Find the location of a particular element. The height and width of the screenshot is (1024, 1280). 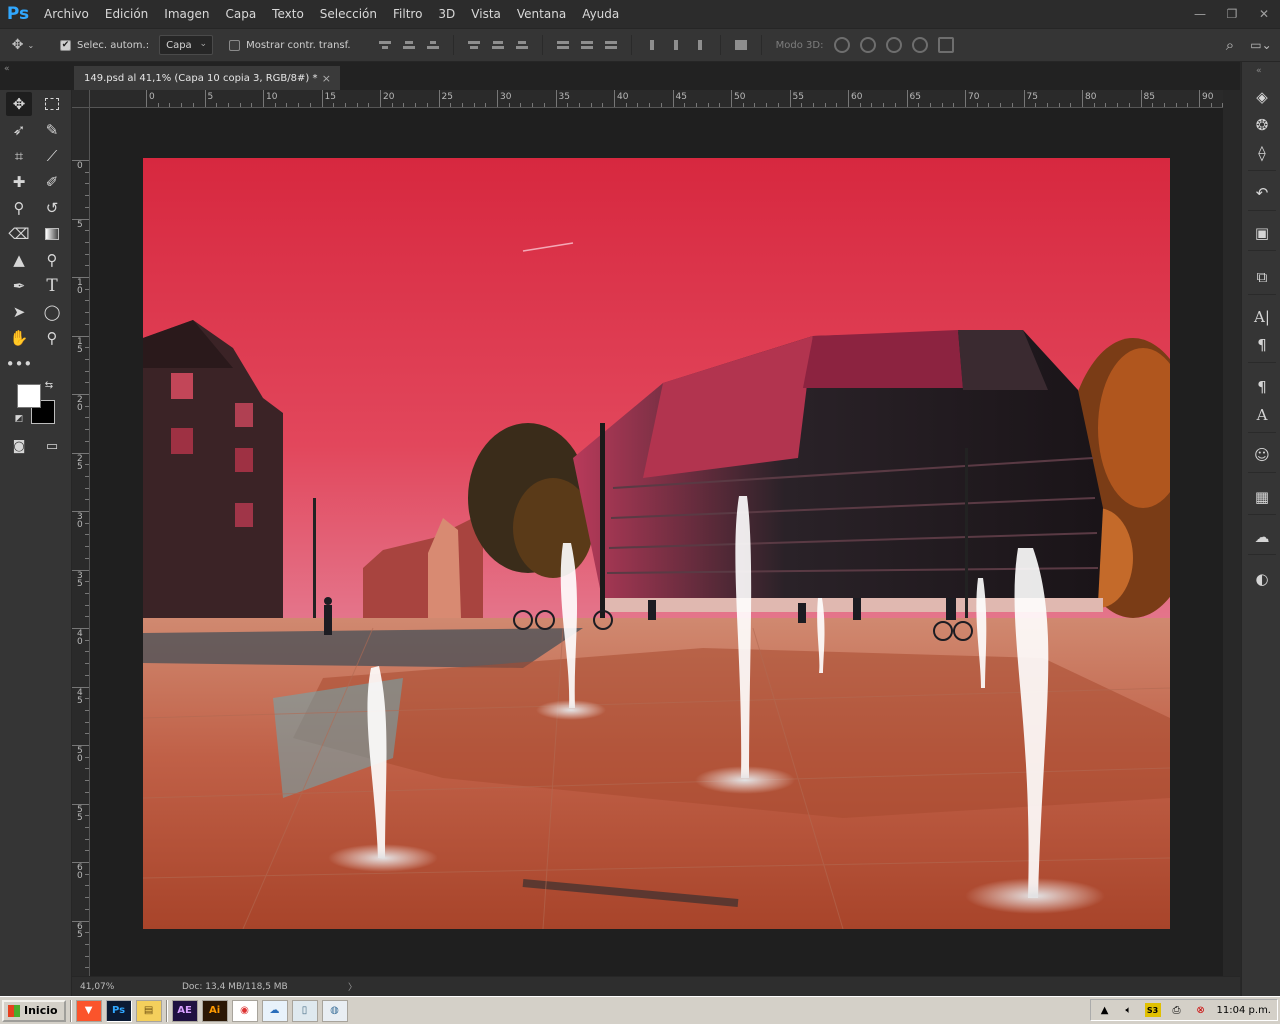

menu-capa: Capa is located at coordinates (240, 14).